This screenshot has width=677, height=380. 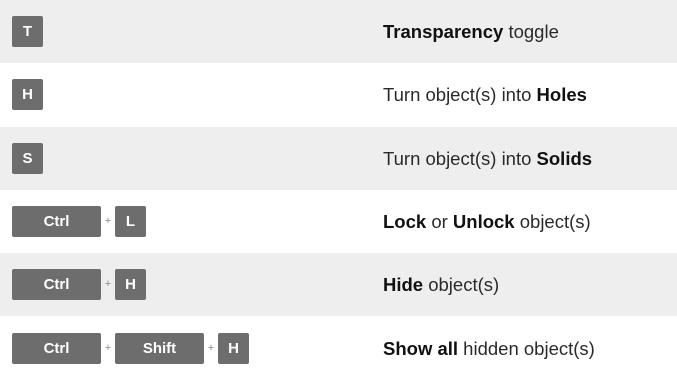 What do you see at coordinates (561, 94) in the screenshot?
I see `desc-bold: Holes` at bounding box center [561, 94].